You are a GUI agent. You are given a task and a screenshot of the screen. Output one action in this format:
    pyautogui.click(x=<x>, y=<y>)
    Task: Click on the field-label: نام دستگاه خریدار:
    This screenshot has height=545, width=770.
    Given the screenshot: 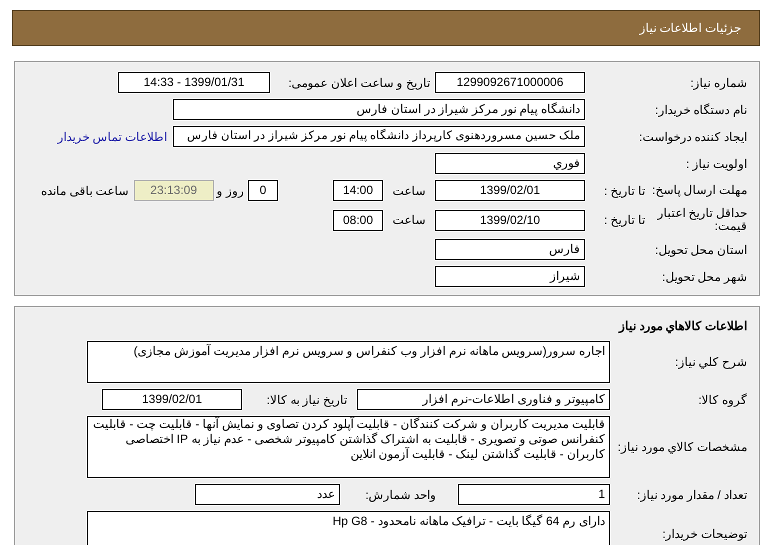 What is the action you would take?
    pyautogui.click(x=700, y=110)
    